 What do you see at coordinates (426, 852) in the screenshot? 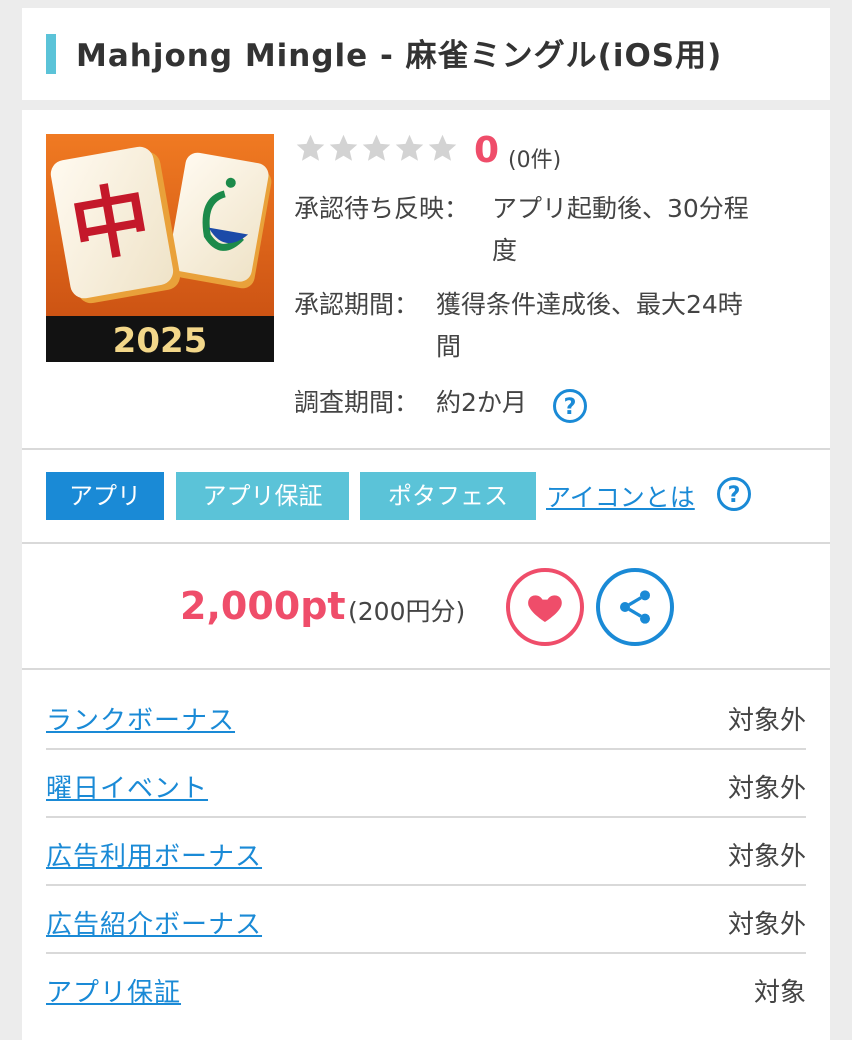
I see `bonus-row: 広告利用ボーナス 対象外` at bounding box center [426, 852].